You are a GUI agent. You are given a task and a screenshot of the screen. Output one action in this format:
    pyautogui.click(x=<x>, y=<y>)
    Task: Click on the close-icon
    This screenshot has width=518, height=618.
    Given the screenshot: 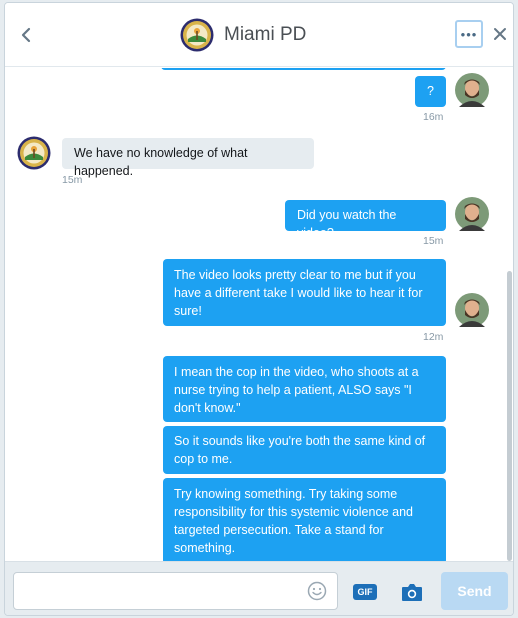 What is the action you would take?
    pyautogui.click(x=500, y=34)
    